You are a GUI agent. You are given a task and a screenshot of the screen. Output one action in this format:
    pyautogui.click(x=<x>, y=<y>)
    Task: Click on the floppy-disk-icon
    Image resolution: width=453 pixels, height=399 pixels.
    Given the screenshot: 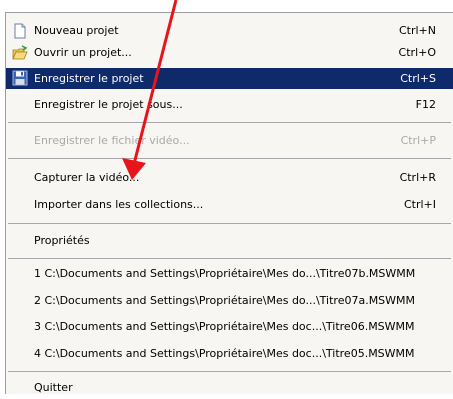 What is the action you would take?
    pyautogui.click(x=20, y=78)
    